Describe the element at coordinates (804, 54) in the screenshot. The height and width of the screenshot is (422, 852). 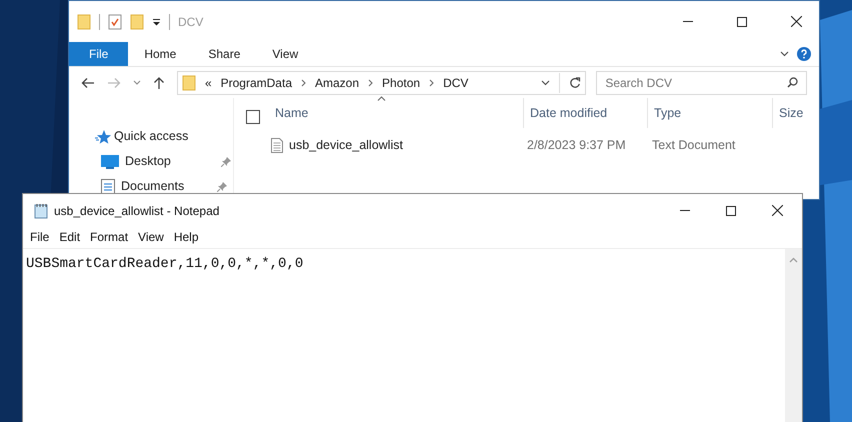
I see `help-icon` at that location.